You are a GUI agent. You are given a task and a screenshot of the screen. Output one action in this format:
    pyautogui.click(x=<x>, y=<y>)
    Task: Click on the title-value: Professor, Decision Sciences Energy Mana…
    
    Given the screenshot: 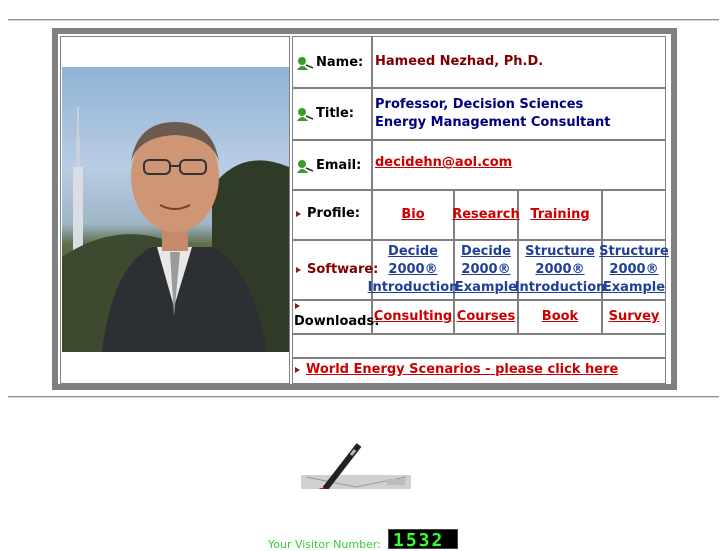 What is the action you would take?
    pyautogui.click(x=493, y=114)
    